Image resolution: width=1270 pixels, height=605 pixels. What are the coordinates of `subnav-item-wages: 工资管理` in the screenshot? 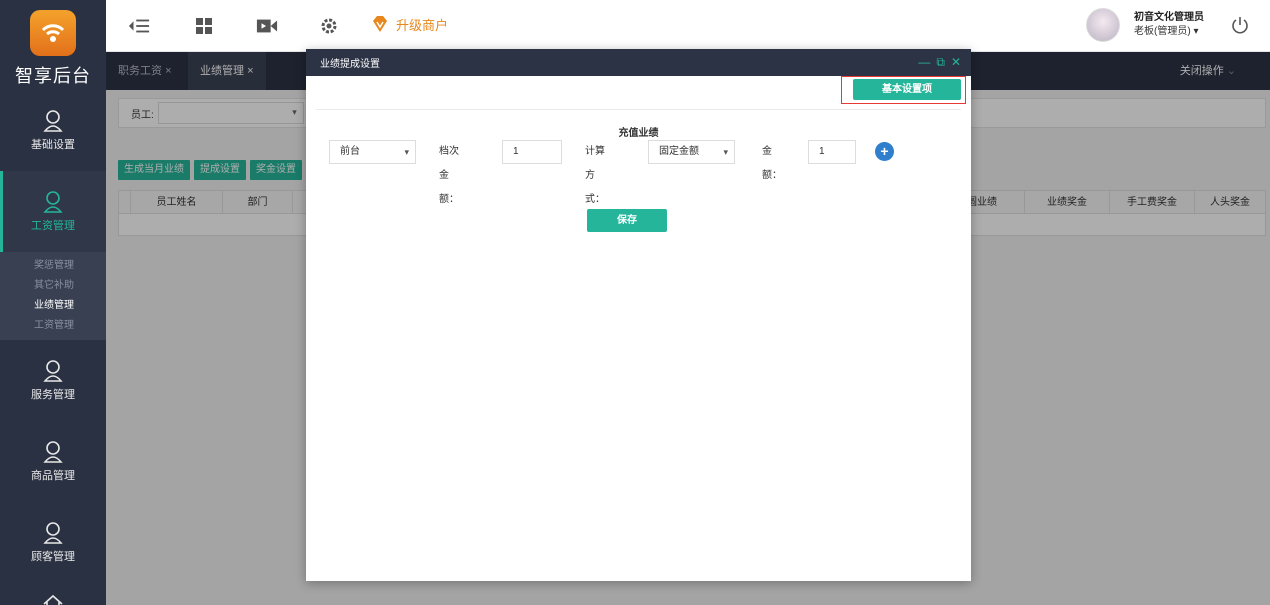 It's located at (53, 326).